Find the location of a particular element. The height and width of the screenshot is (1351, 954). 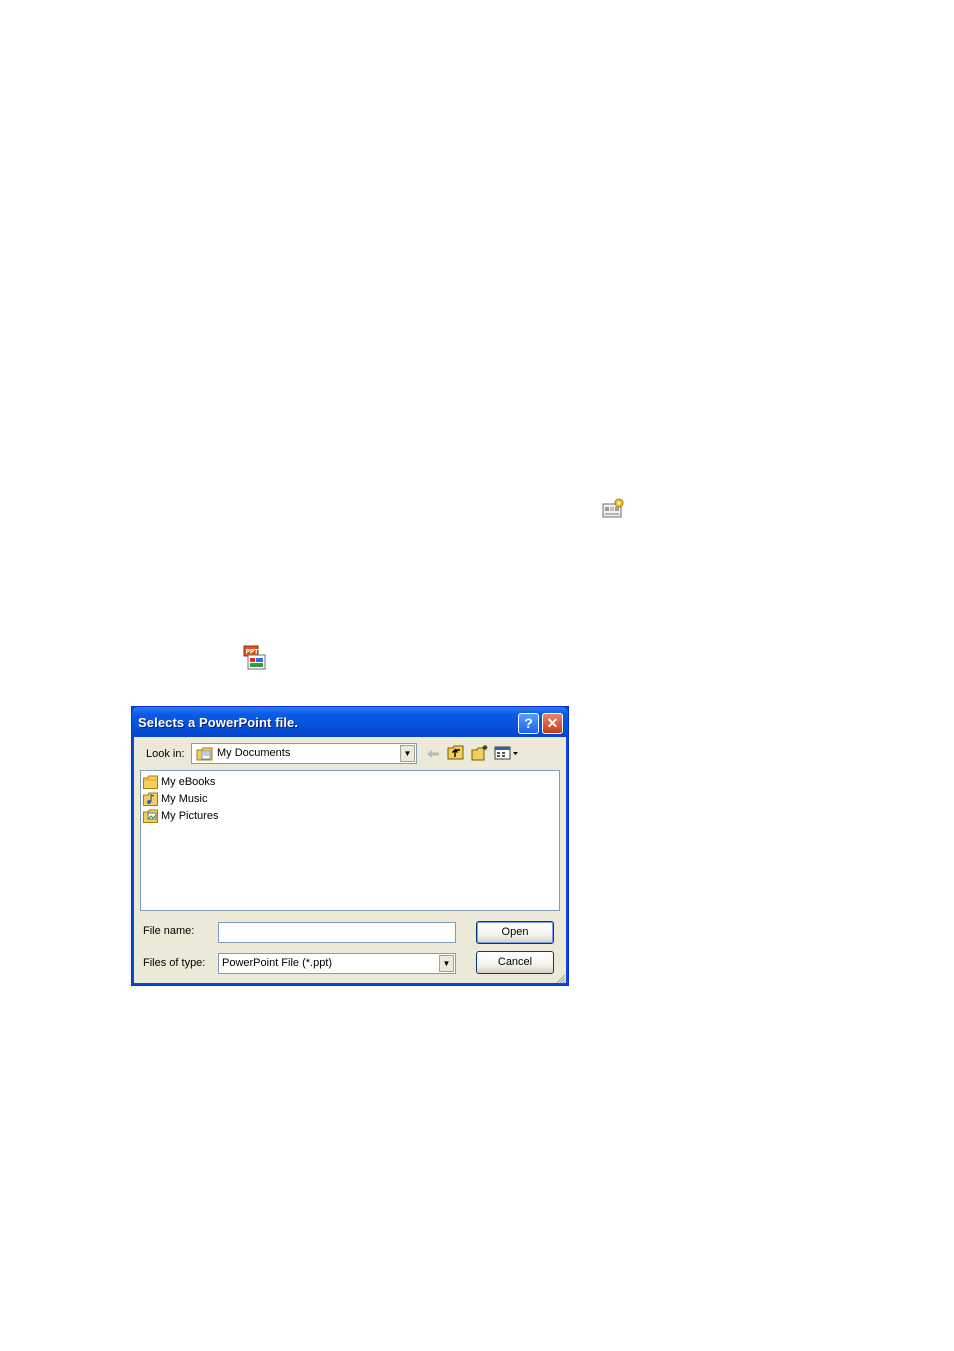

file-name: My eBooks is located at coordinates (188, 782).